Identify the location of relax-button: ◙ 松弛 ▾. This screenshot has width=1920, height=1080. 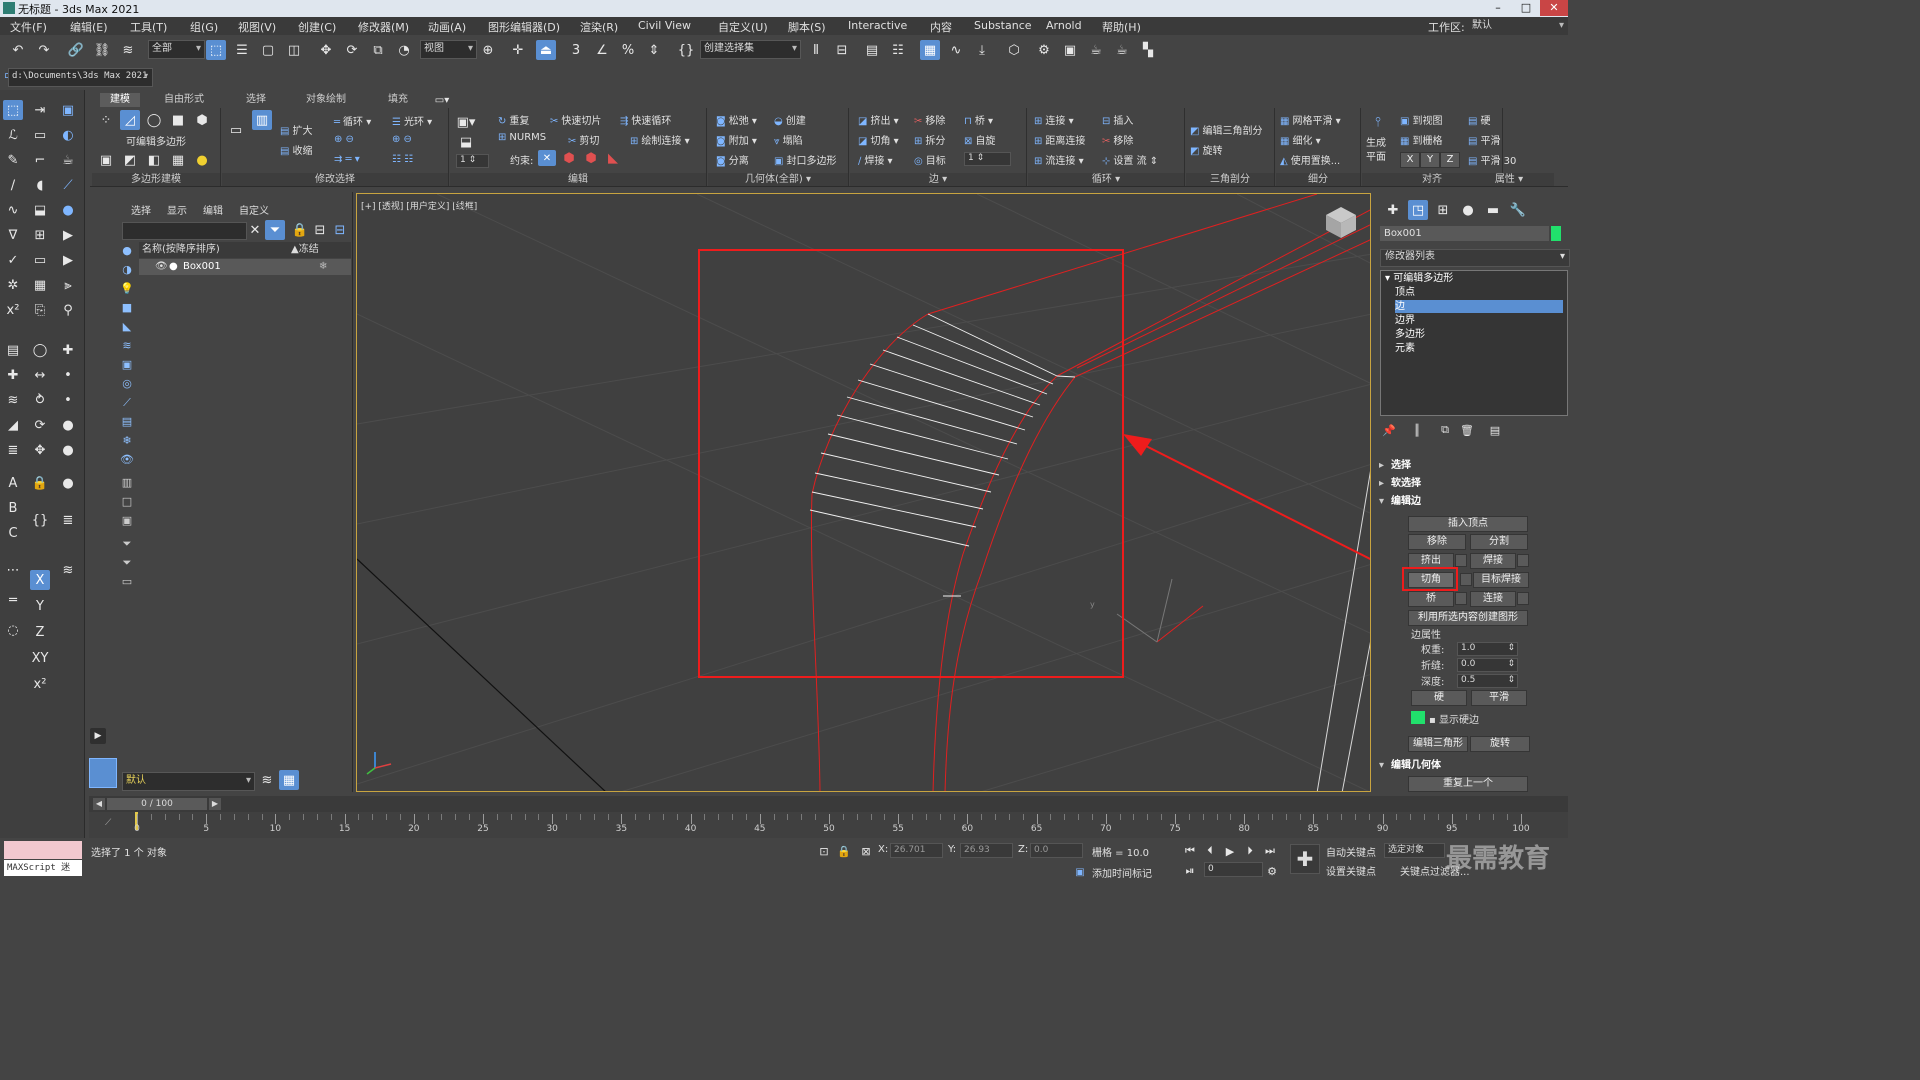
(736, 119).